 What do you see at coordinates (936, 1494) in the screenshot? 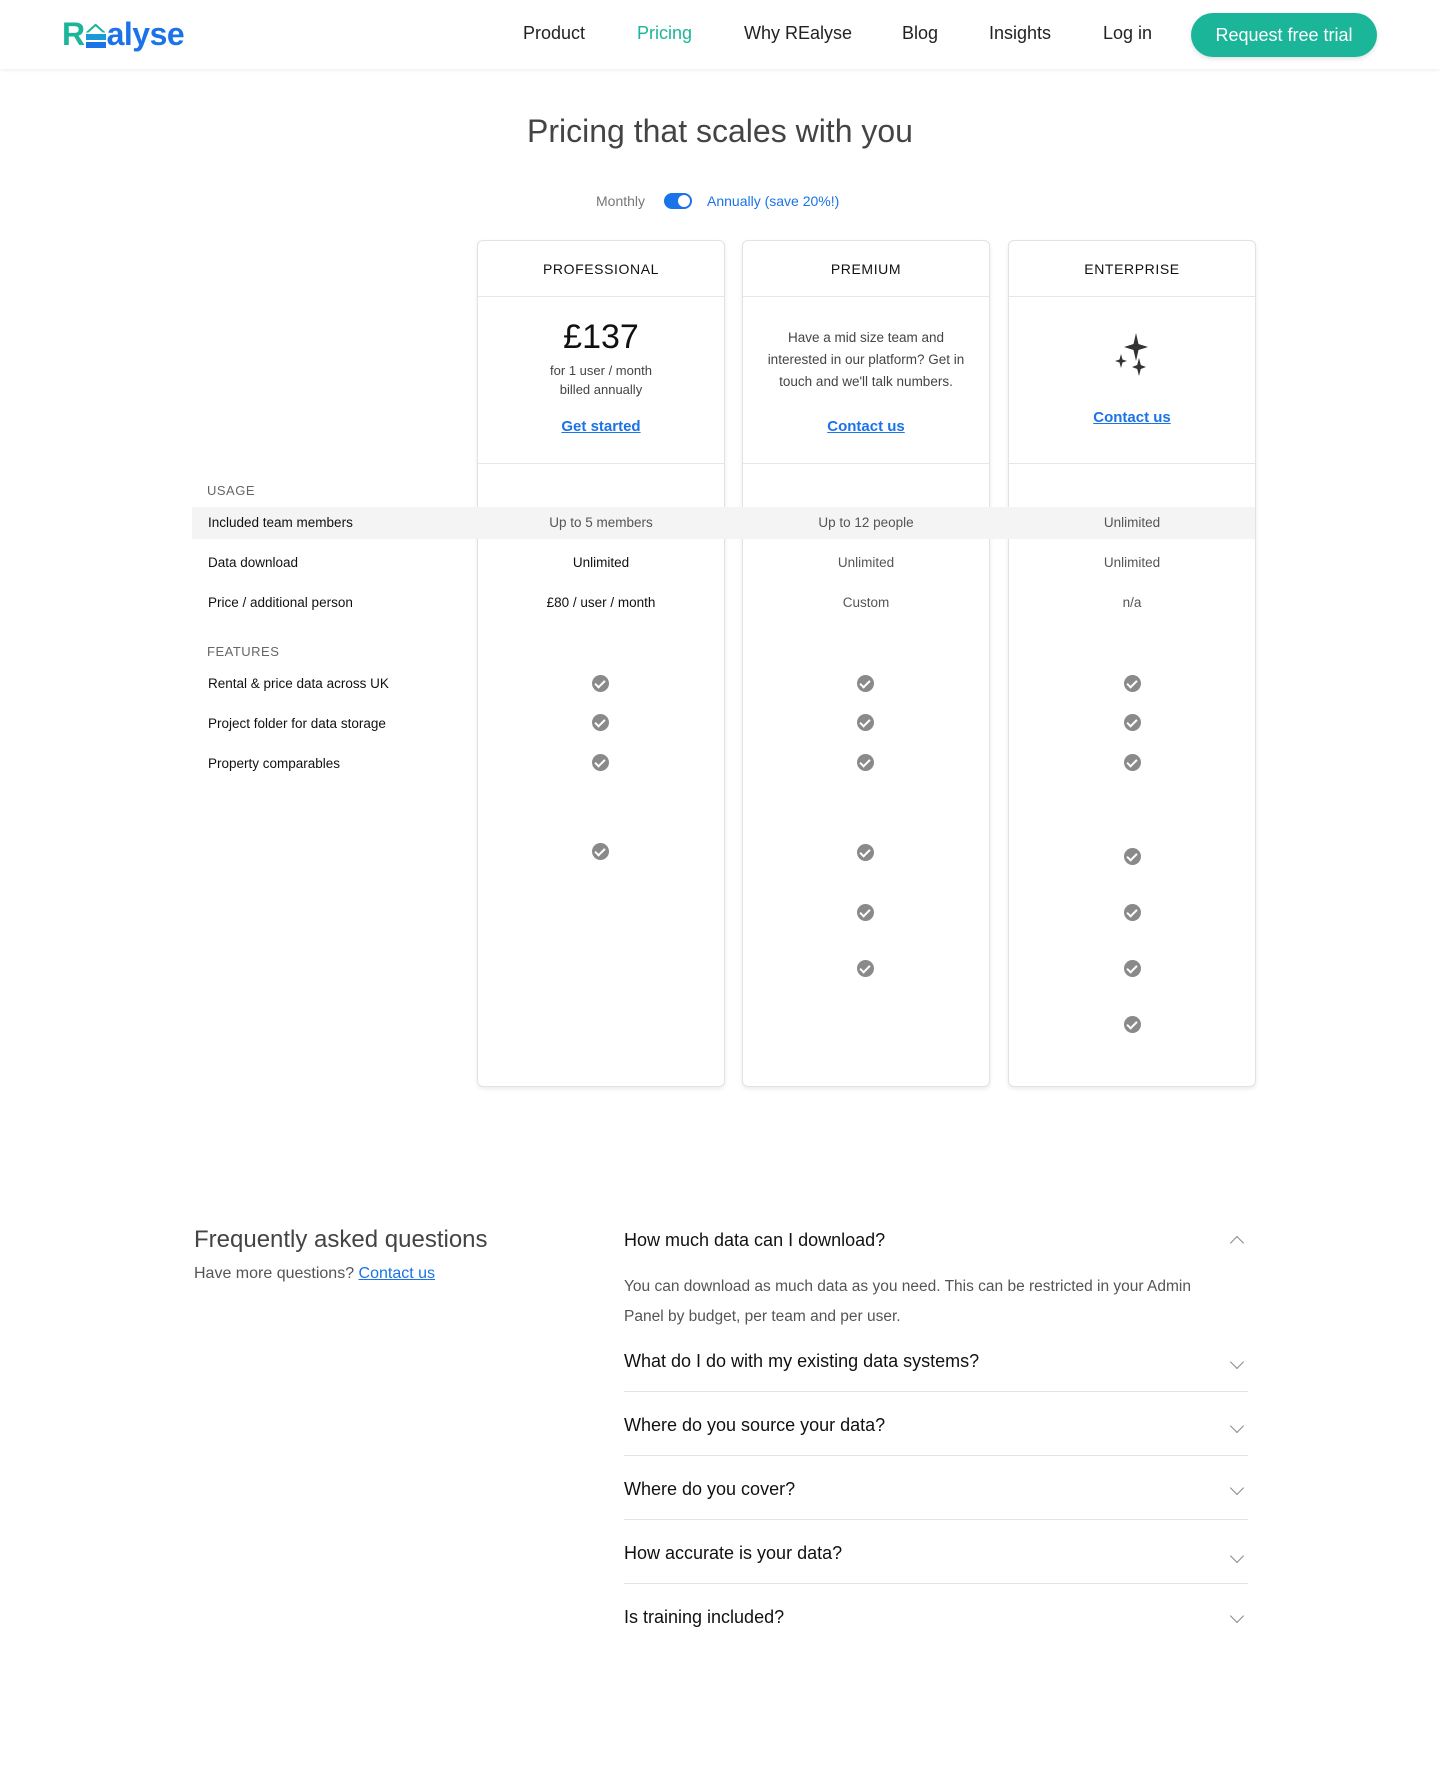
I see `faq-item: Where do you cover?` at bounding box center [936, 1494].